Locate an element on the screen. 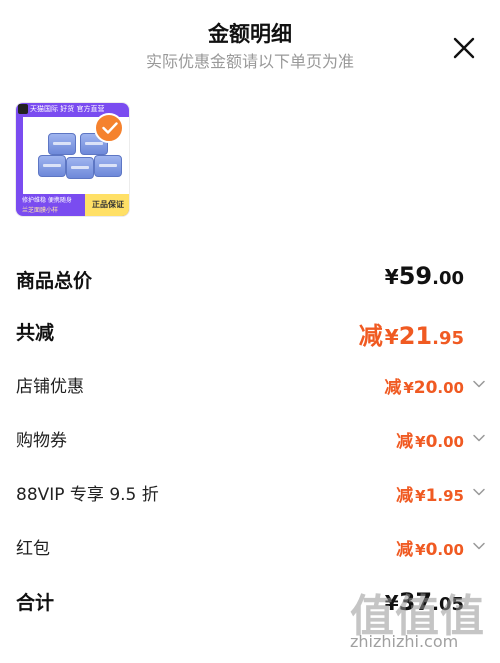  row-red-packet: 红包 减 ¥0.00 is located at coordinates (250, 547).